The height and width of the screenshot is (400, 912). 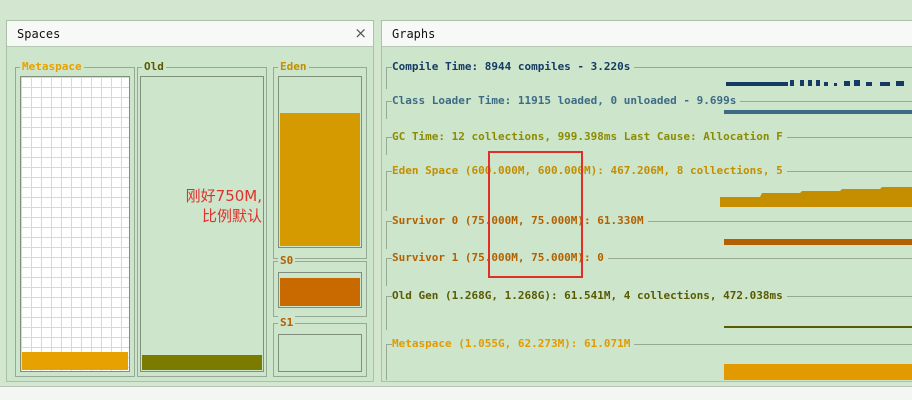 What do you see at coordinates (647, 34) in the screenshot?
I see `graphs-tab: Graphs` at bounding box center [647, 34].